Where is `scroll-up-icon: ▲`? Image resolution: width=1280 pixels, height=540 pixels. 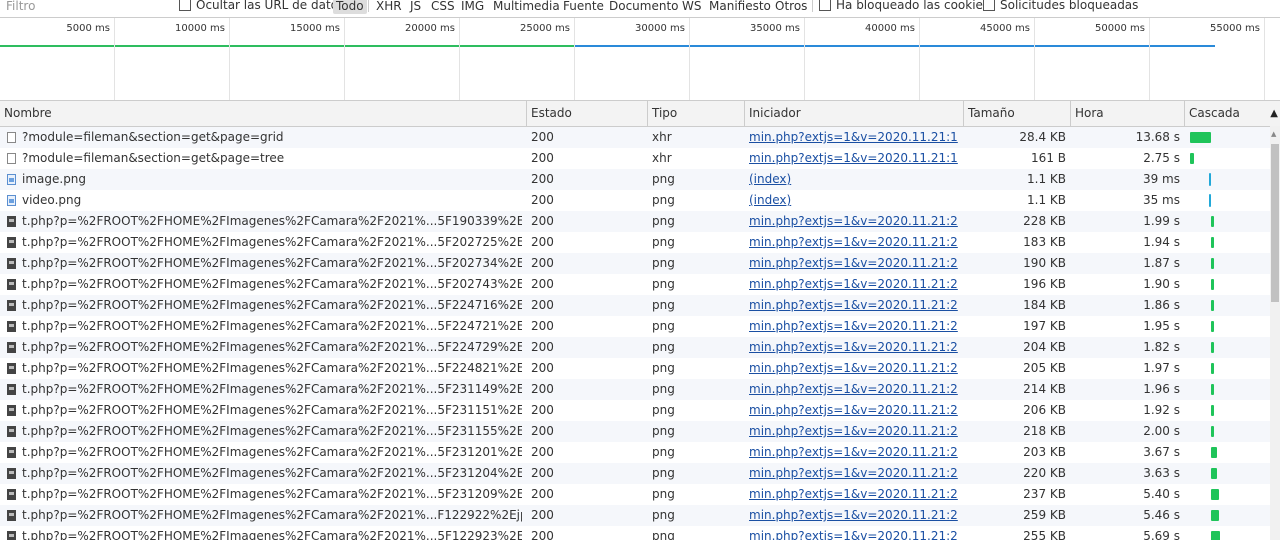
scroll-up-icon: ▲ is located at coordinates (1273, 134).